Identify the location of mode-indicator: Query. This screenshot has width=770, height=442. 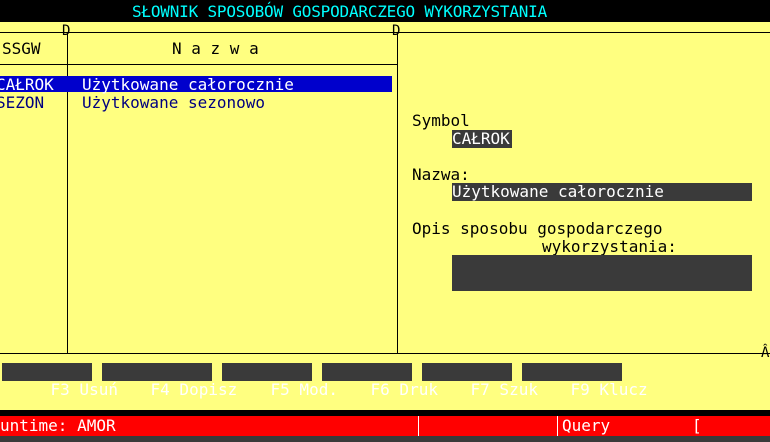
(586, 425).